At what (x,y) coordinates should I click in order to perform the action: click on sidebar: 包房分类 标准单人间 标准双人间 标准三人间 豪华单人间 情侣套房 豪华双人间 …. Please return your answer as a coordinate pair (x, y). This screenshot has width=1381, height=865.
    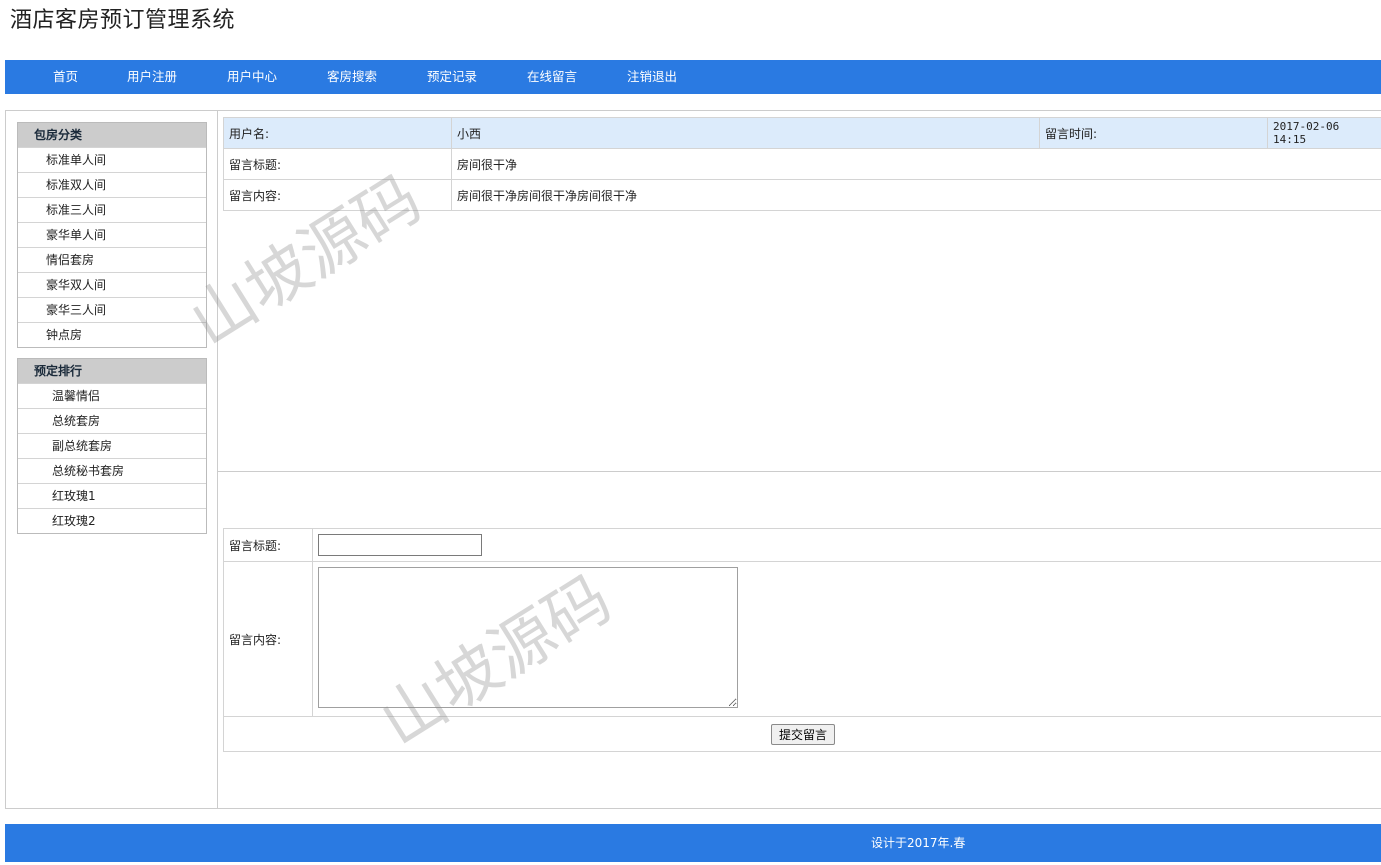
    Looking at the image, I should click on (112, 459).